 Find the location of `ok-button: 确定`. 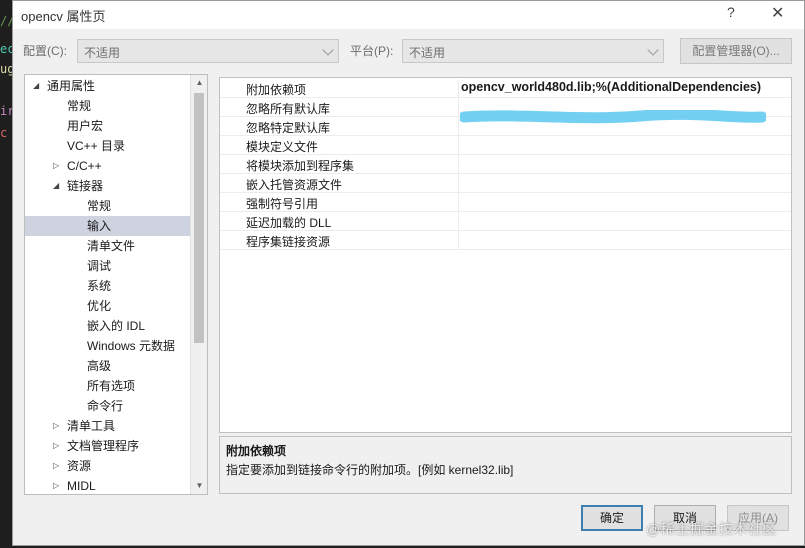

ok-button: 确定 is located at coordinates (612, 518).